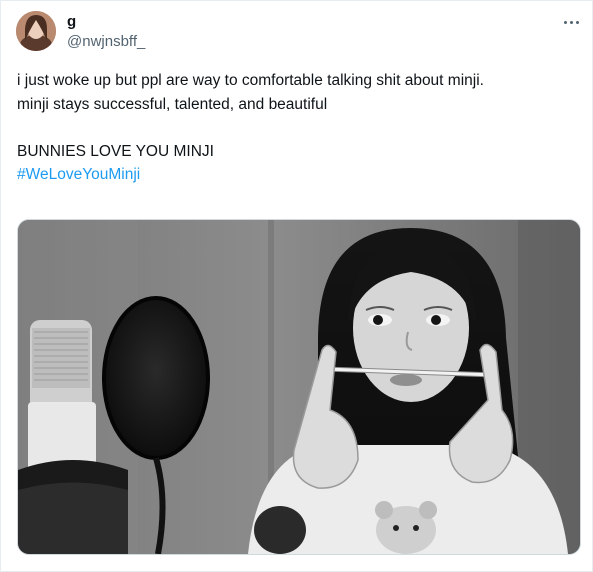 Image resolution: width=593 pixels, height=572 pixels. Describe the element at coordinates (299, 175) in the screenshot. I see `hashtag-link: #WeLoveYouMinji` at that location.